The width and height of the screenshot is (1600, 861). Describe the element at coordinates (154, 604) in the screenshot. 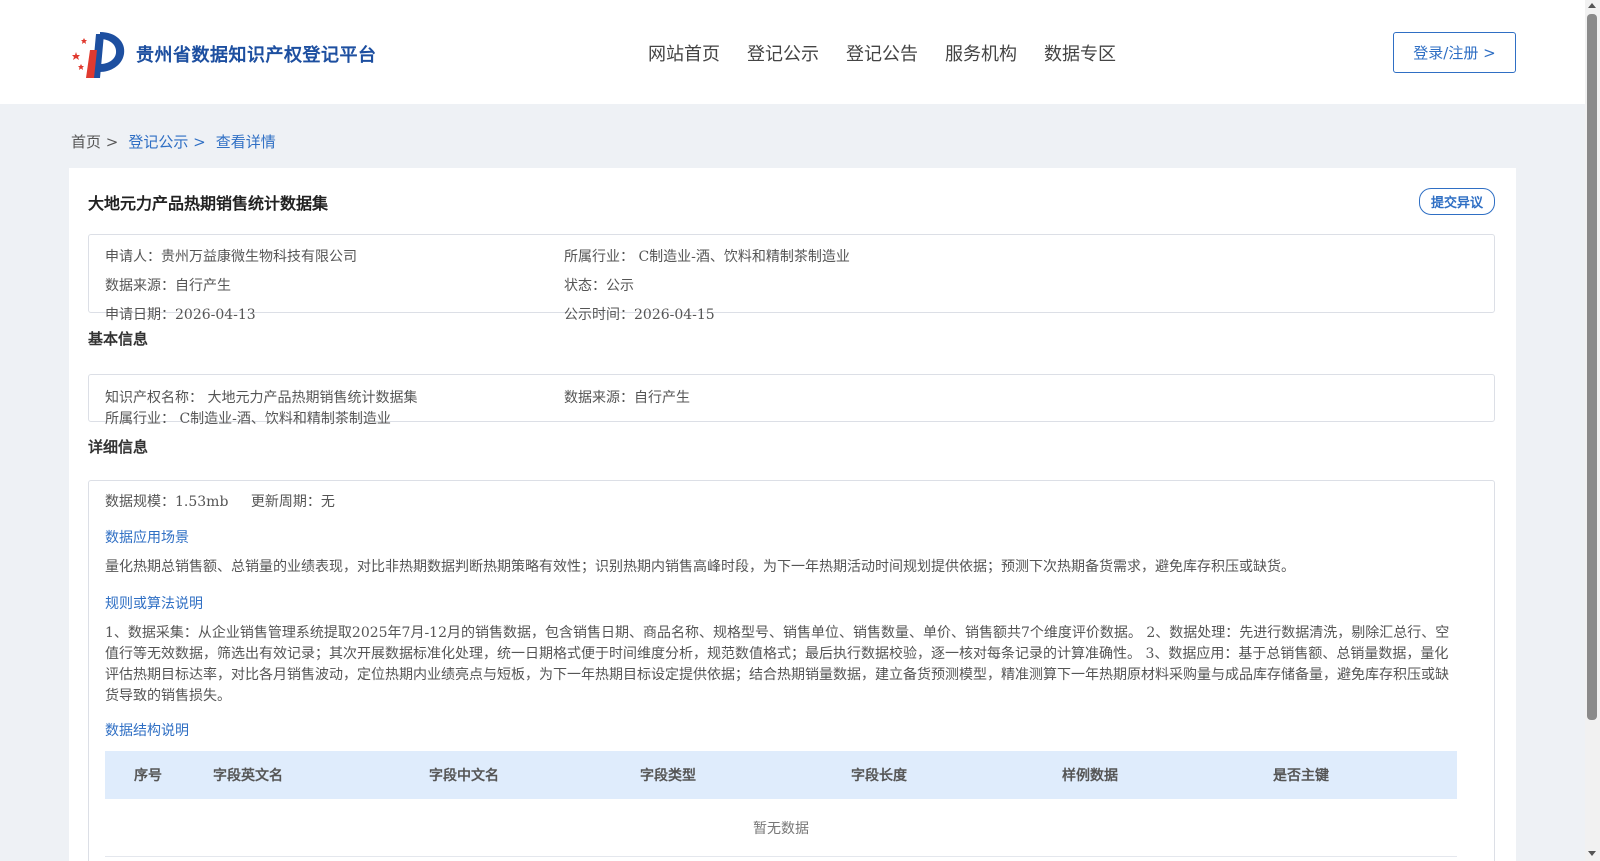

I see `algorithm-heading: 规则或算法说明` at that location.